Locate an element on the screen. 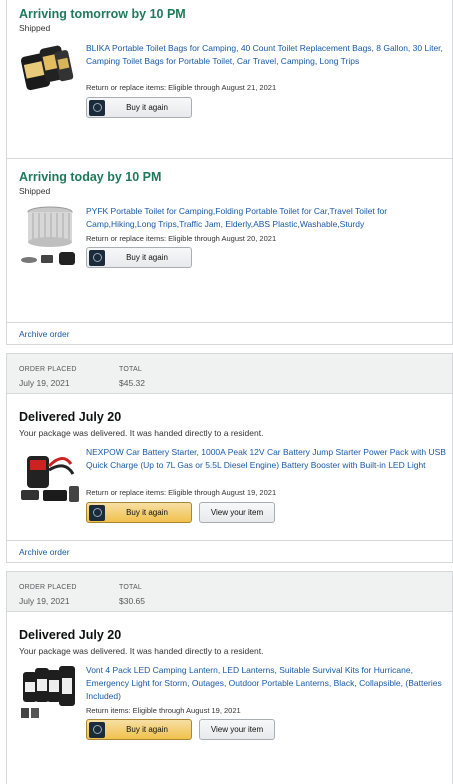 The height and width of the screenshot is (784, 453). product-image-portable-toilet is located at coordinates (50, 237).